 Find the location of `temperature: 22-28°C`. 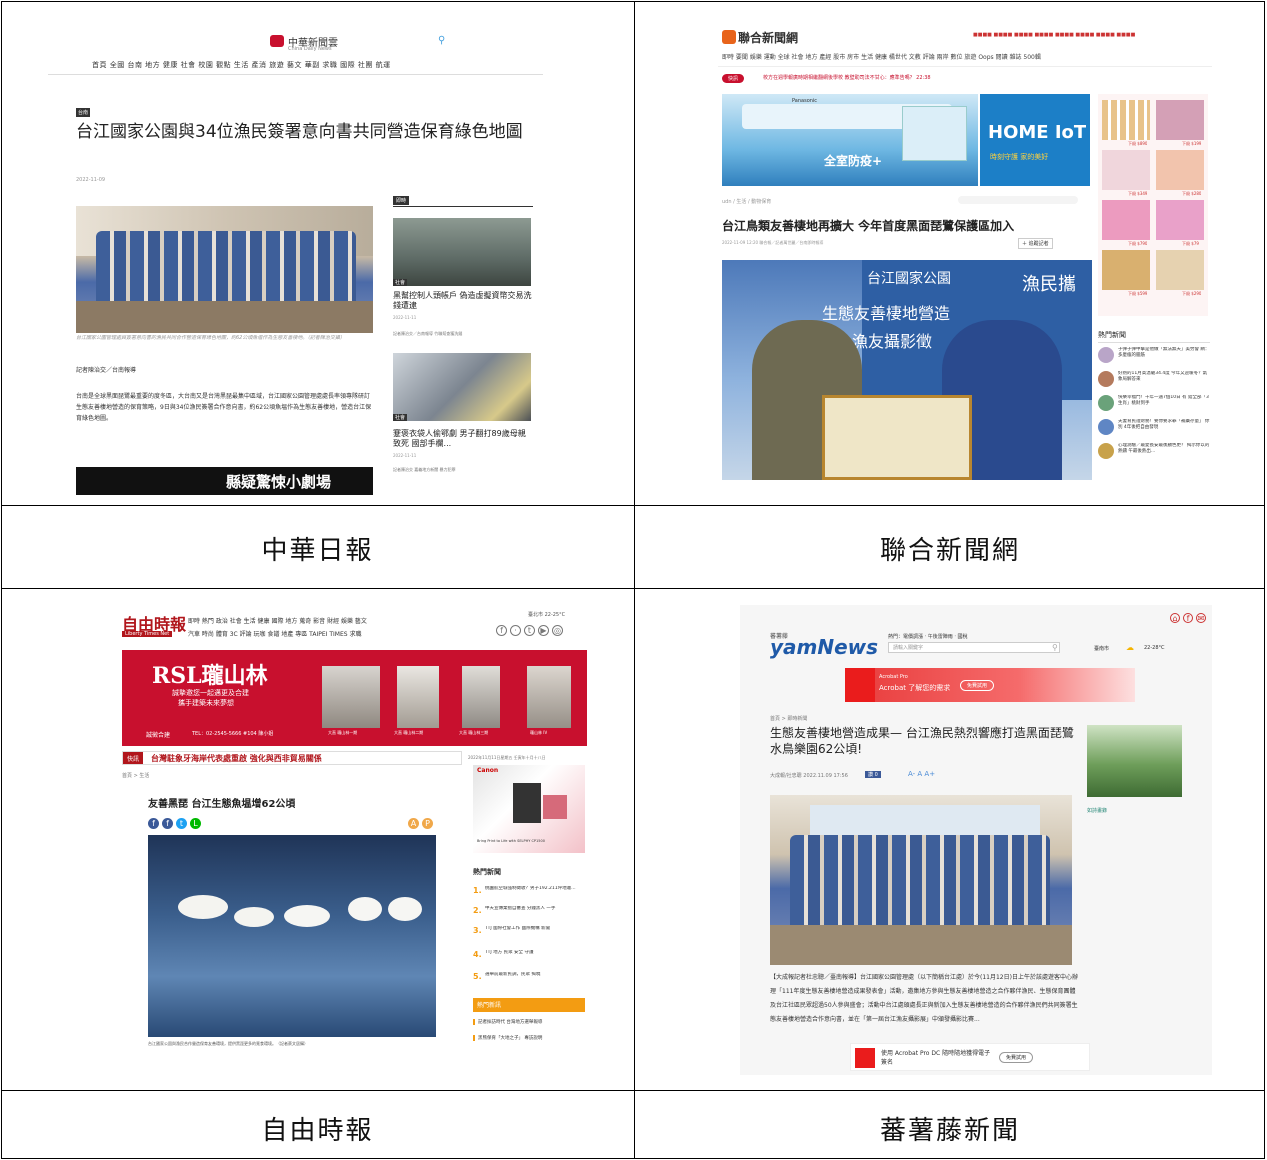

temperature: 22-28°C is located at coordinates (1154, 648).